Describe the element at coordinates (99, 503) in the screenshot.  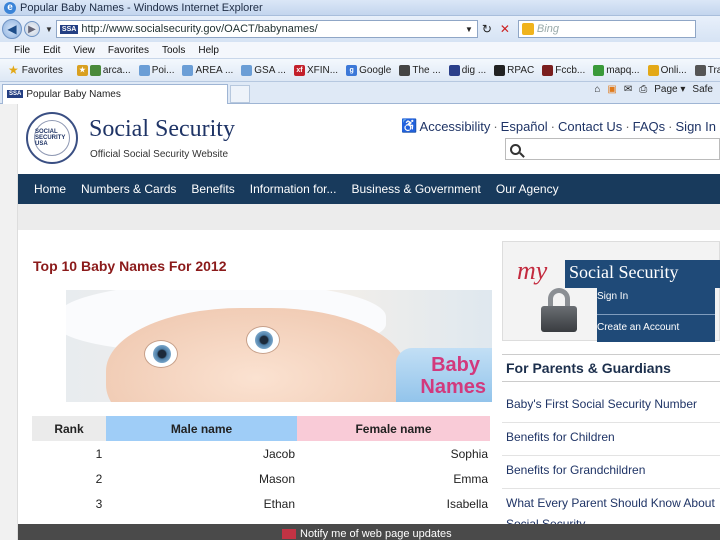
I see `rank-cell: 3` at that location.